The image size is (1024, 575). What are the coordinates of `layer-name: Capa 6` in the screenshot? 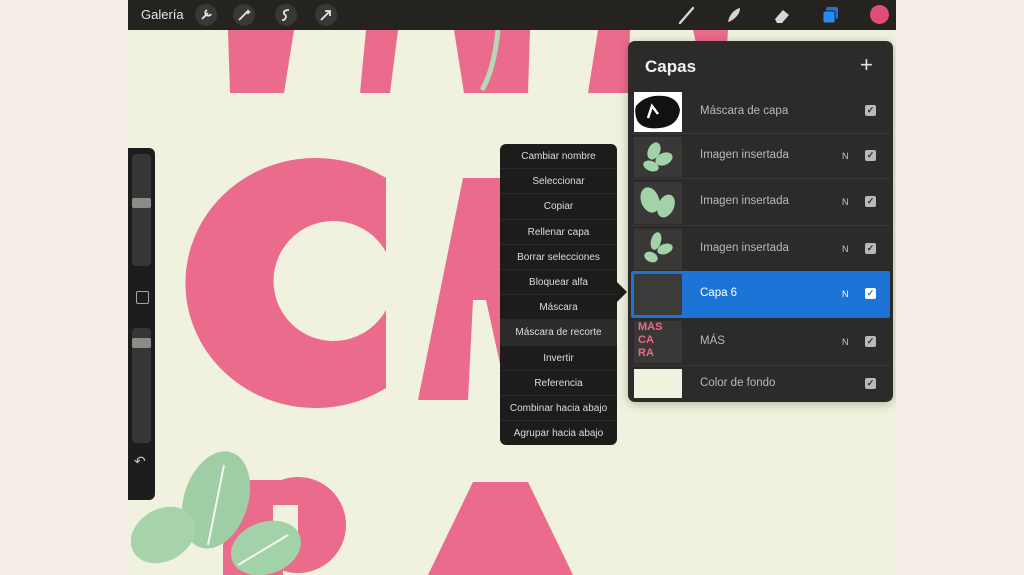 It's located at (719, 293).